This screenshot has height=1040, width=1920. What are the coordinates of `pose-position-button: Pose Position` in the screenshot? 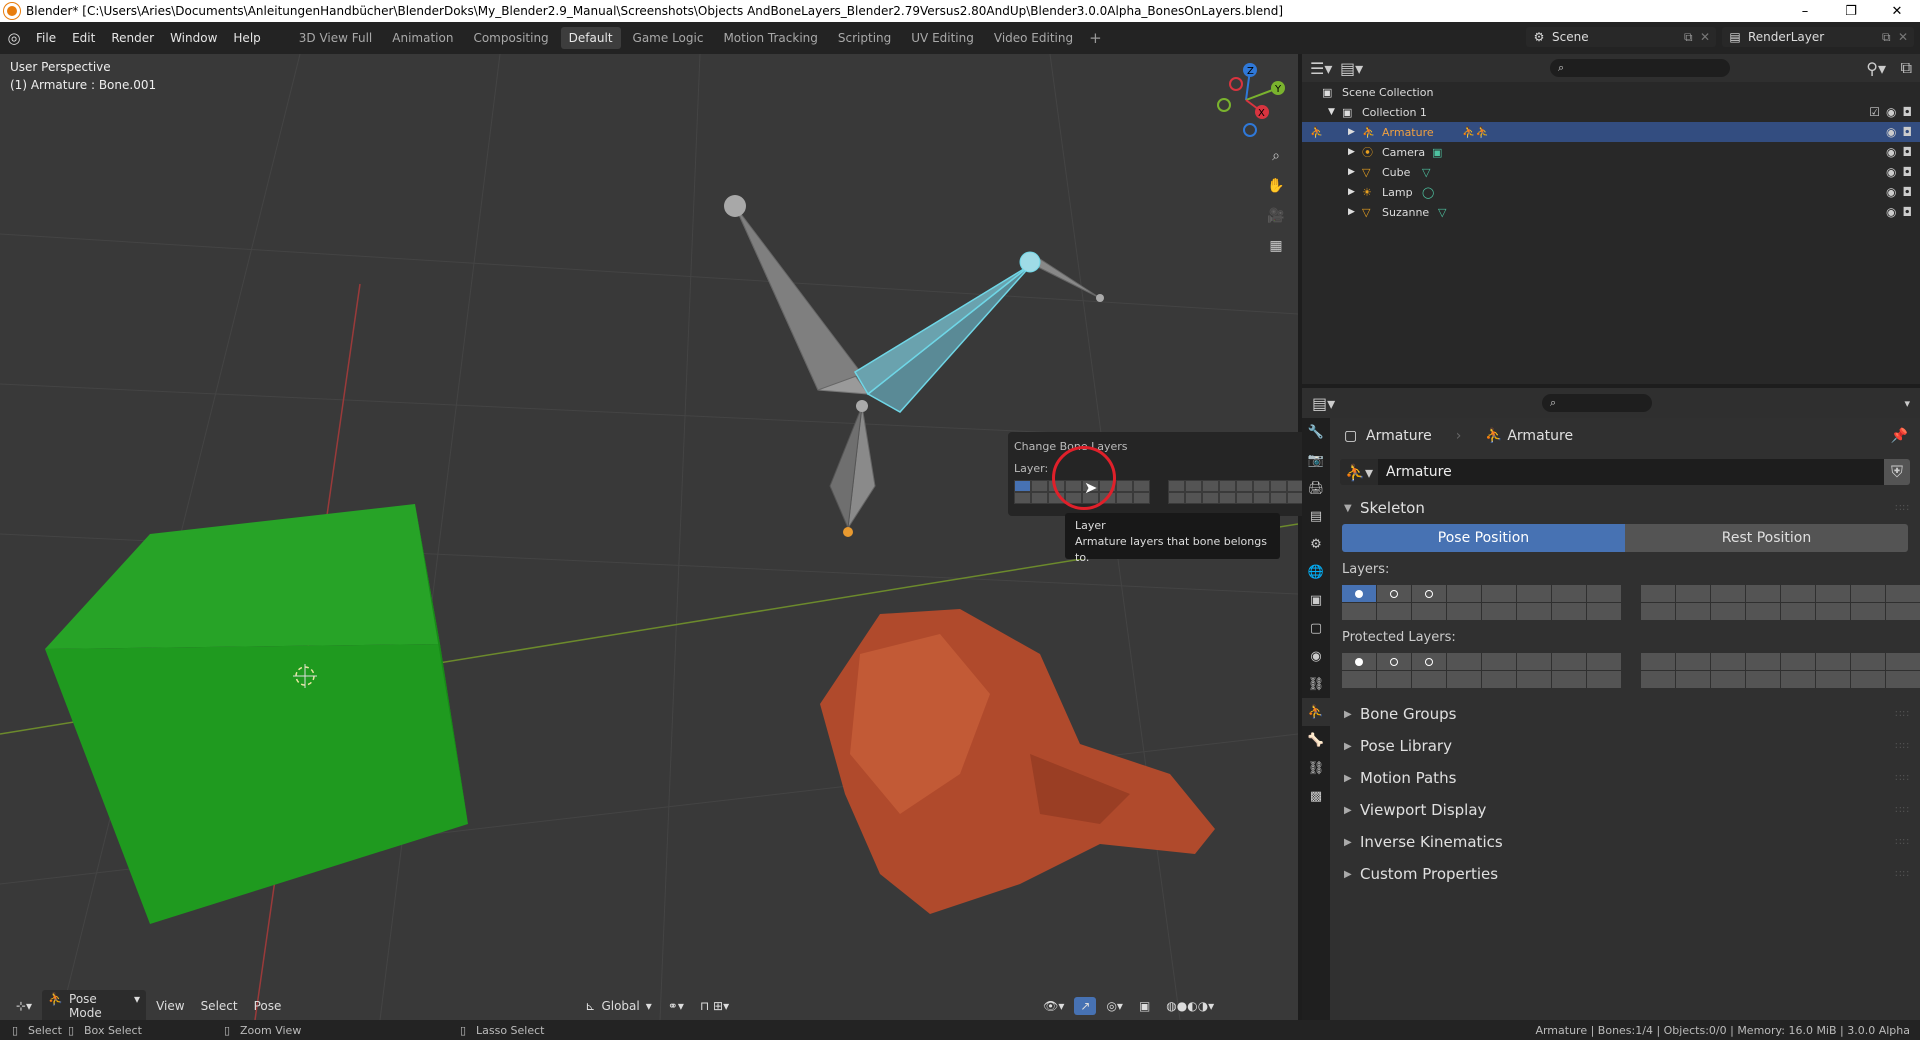 It's located at (1483, 538).